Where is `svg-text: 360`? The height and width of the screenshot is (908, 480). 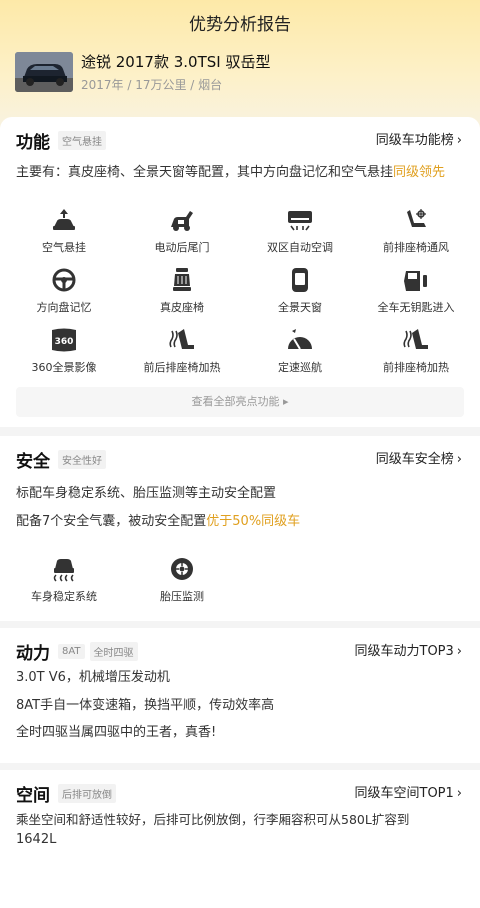 svg-text: 360 is located at coordinates (64, 342).